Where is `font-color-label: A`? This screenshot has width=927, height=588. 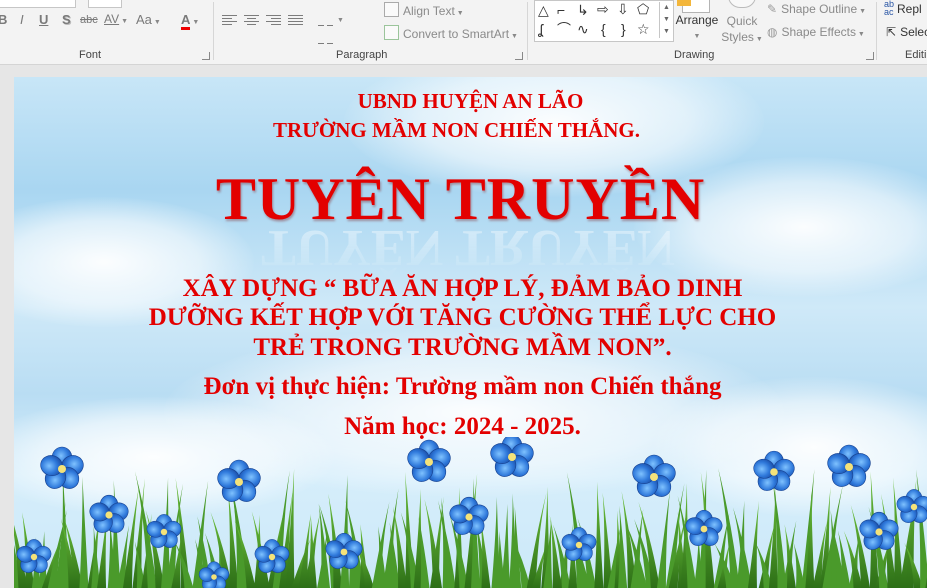
font-color-label: A is located at coordinates (186, 21).